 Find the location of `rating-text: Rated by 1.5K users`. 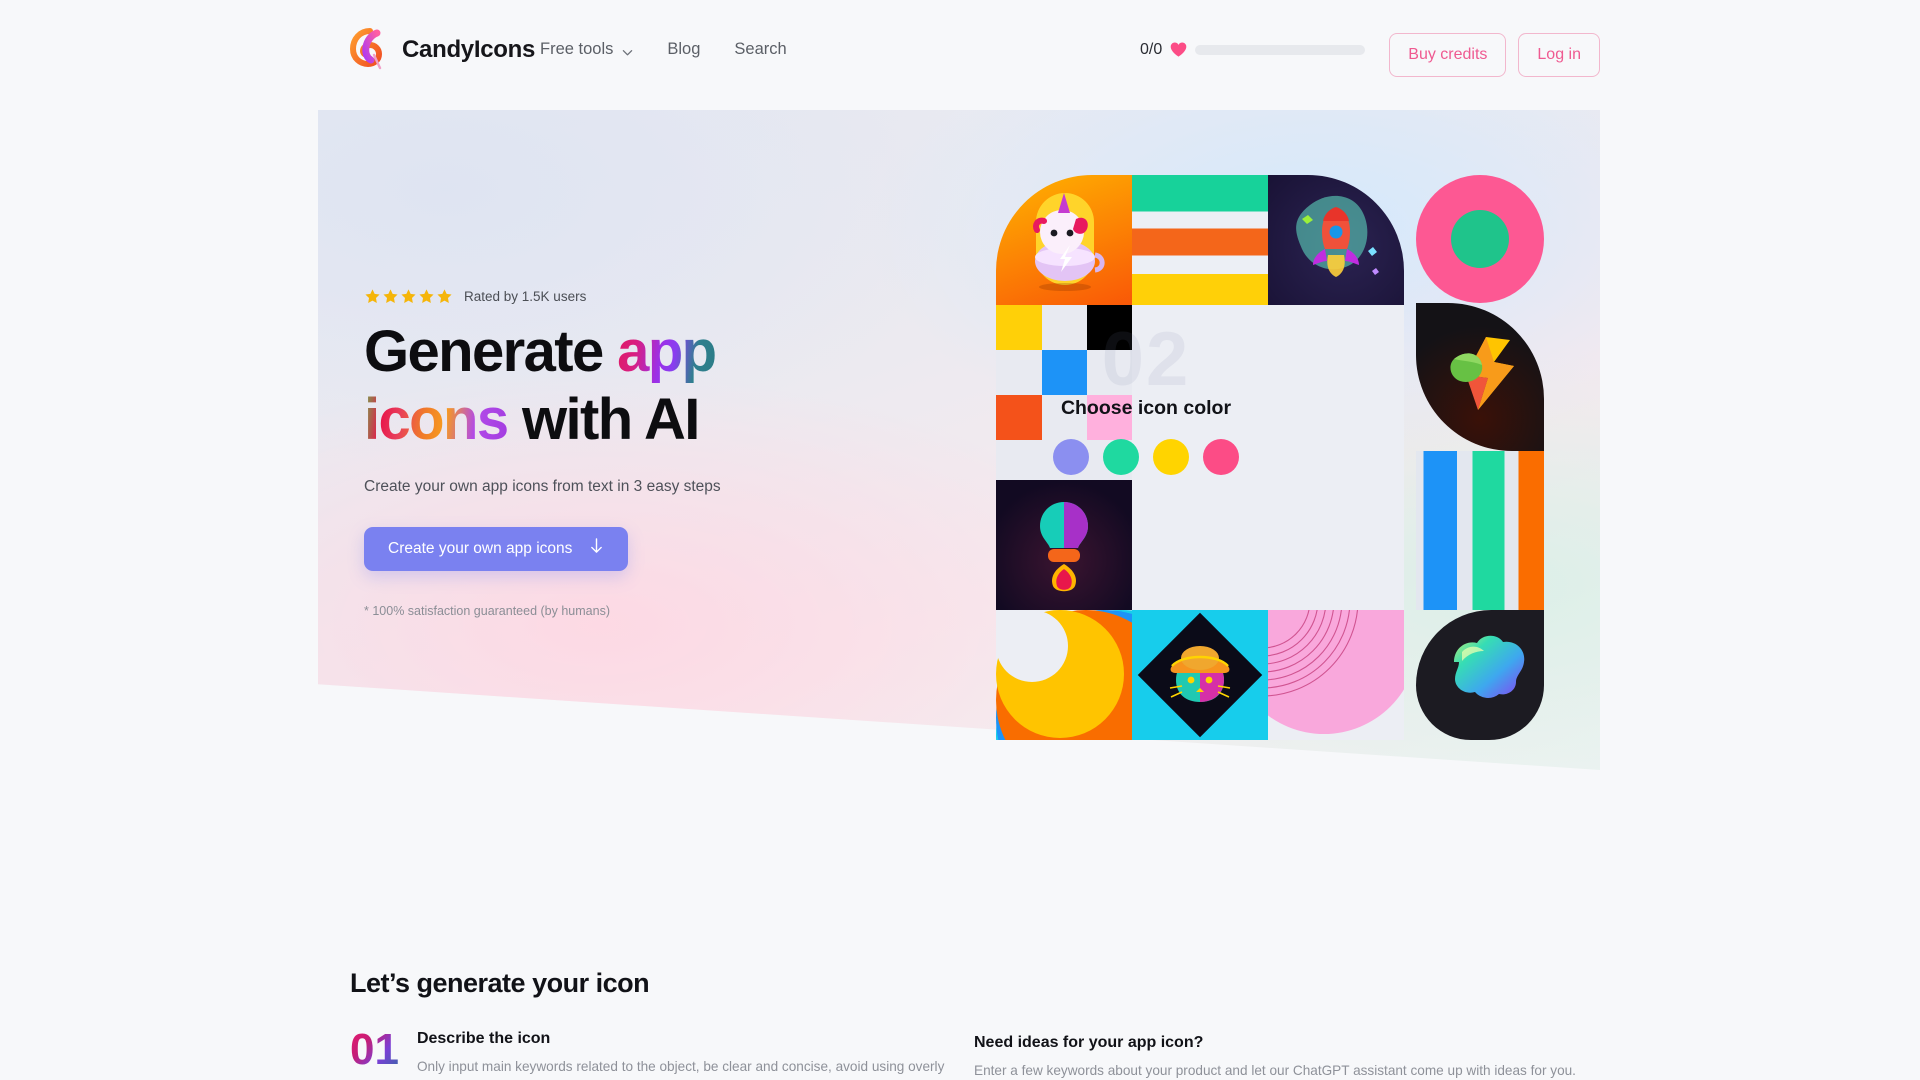

rating-text: Rated by 1.5K users is located at coordinates (525, 296).